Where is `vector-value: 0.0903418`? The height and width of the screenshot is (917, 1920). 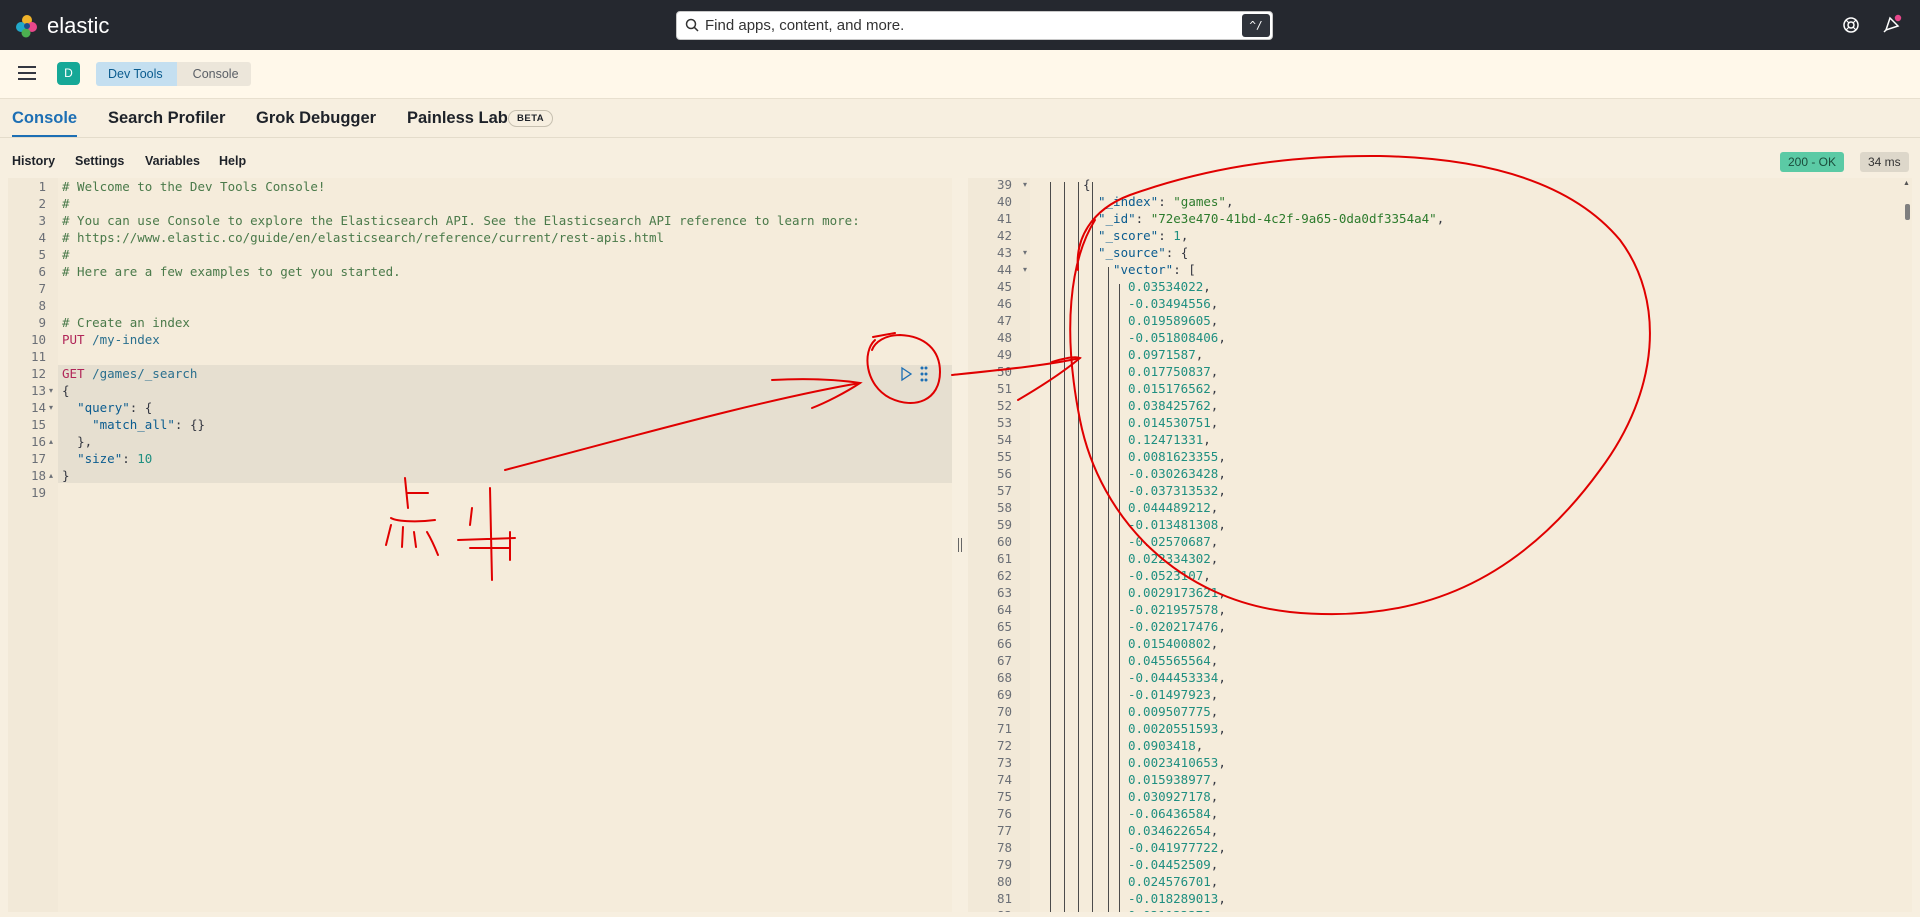
vector-value: 0.0903418 is located at coordinates (1162, 745).